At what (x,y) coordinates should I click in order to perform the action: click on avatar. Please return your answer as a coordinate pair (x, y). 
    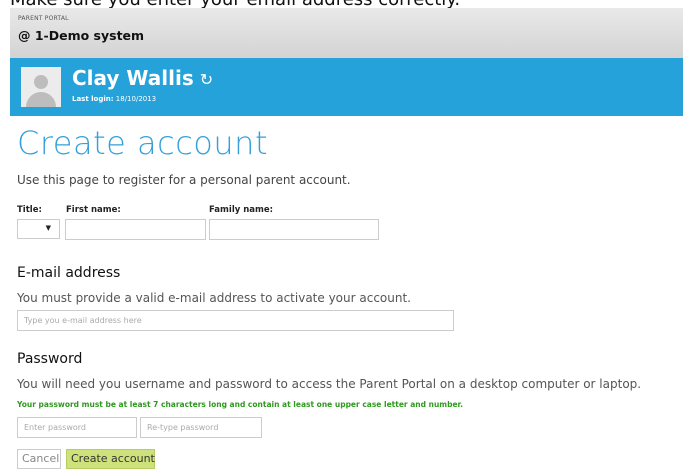
    Looking at the image, I should click on (41, 87).